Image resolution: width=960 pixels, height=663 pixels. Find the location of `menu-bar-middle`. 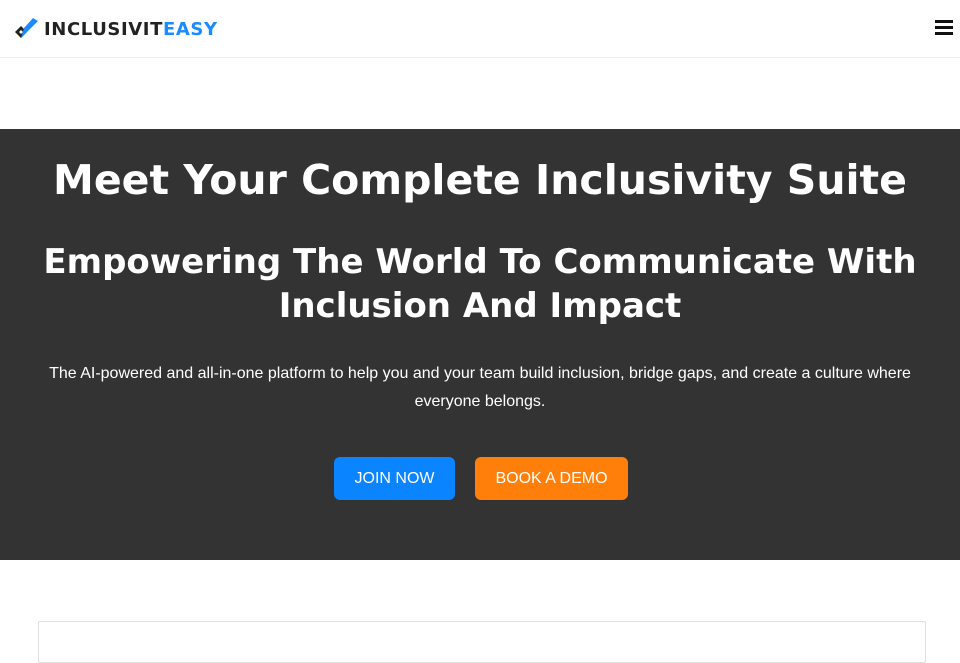

menu-bar-middle is located at coordinates (944, 27).